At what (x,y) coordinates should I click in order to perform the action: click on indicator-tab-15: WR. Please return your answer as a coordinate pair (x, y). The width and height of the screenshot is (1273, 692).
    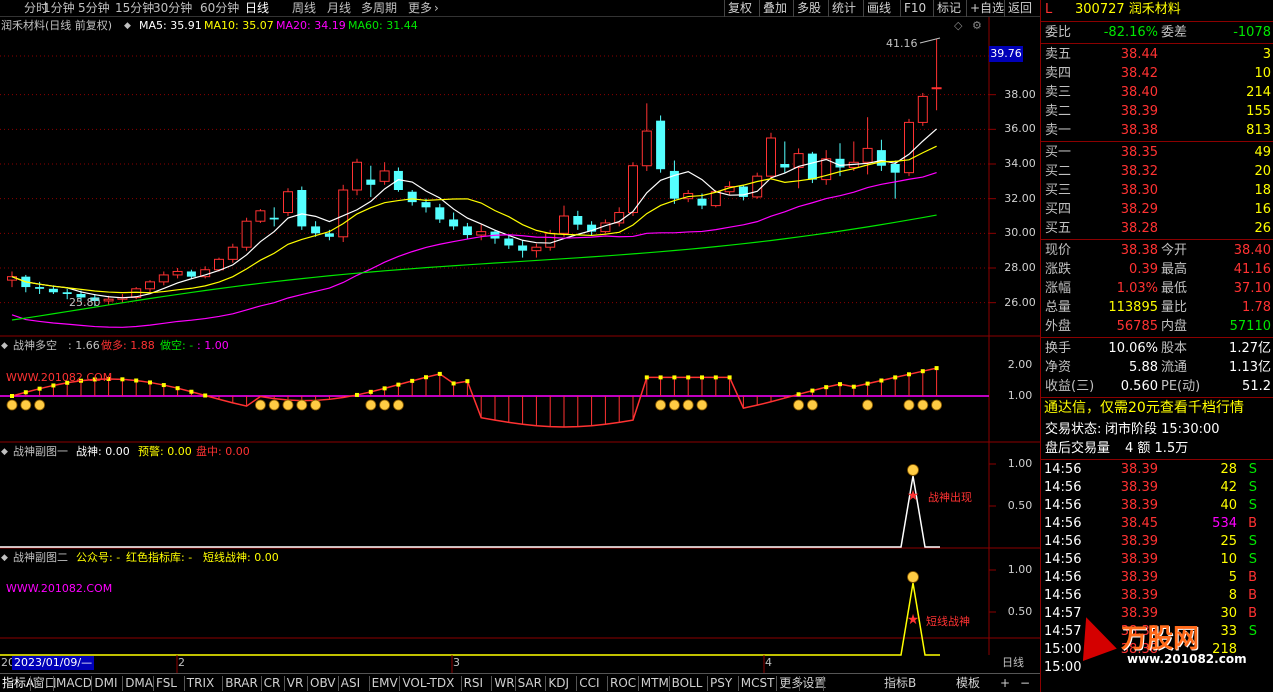
    Looking at the image, I should click on (504, 683).